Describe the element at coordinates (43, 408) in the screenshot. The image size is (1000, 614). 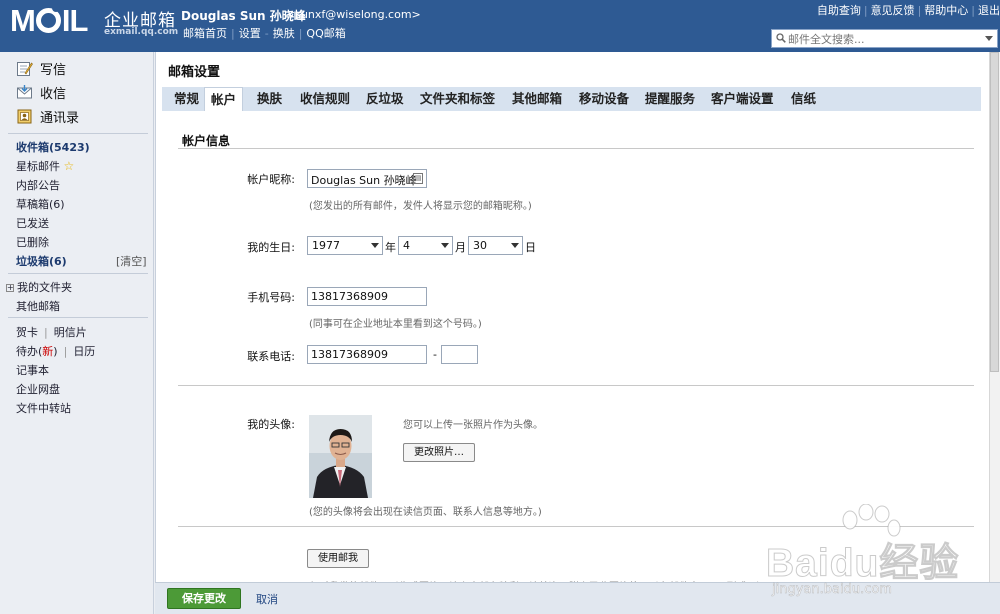
I see `file-transfer-link: 文件中转站` at that location.